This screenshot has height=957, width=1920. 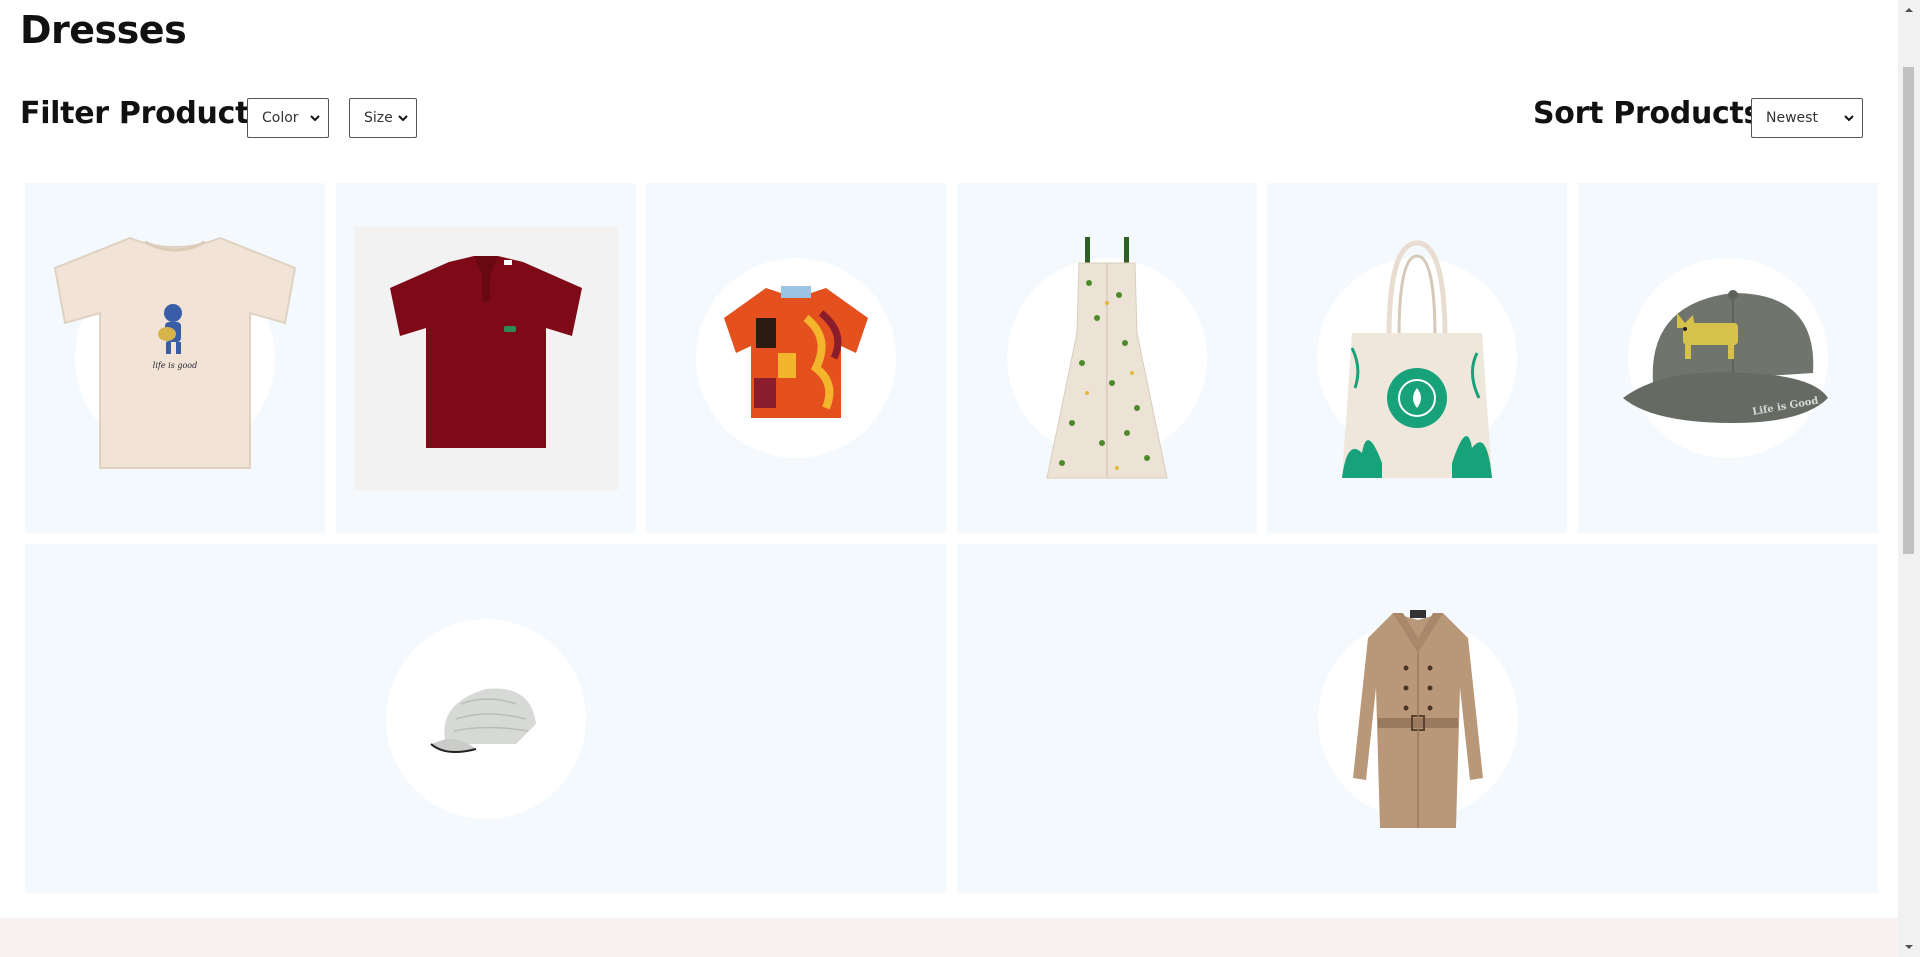 What do you see at coordinates (1792, 118) in the screenshot?
I see `sort-value: Newest` at bounding box center [1792, 118].